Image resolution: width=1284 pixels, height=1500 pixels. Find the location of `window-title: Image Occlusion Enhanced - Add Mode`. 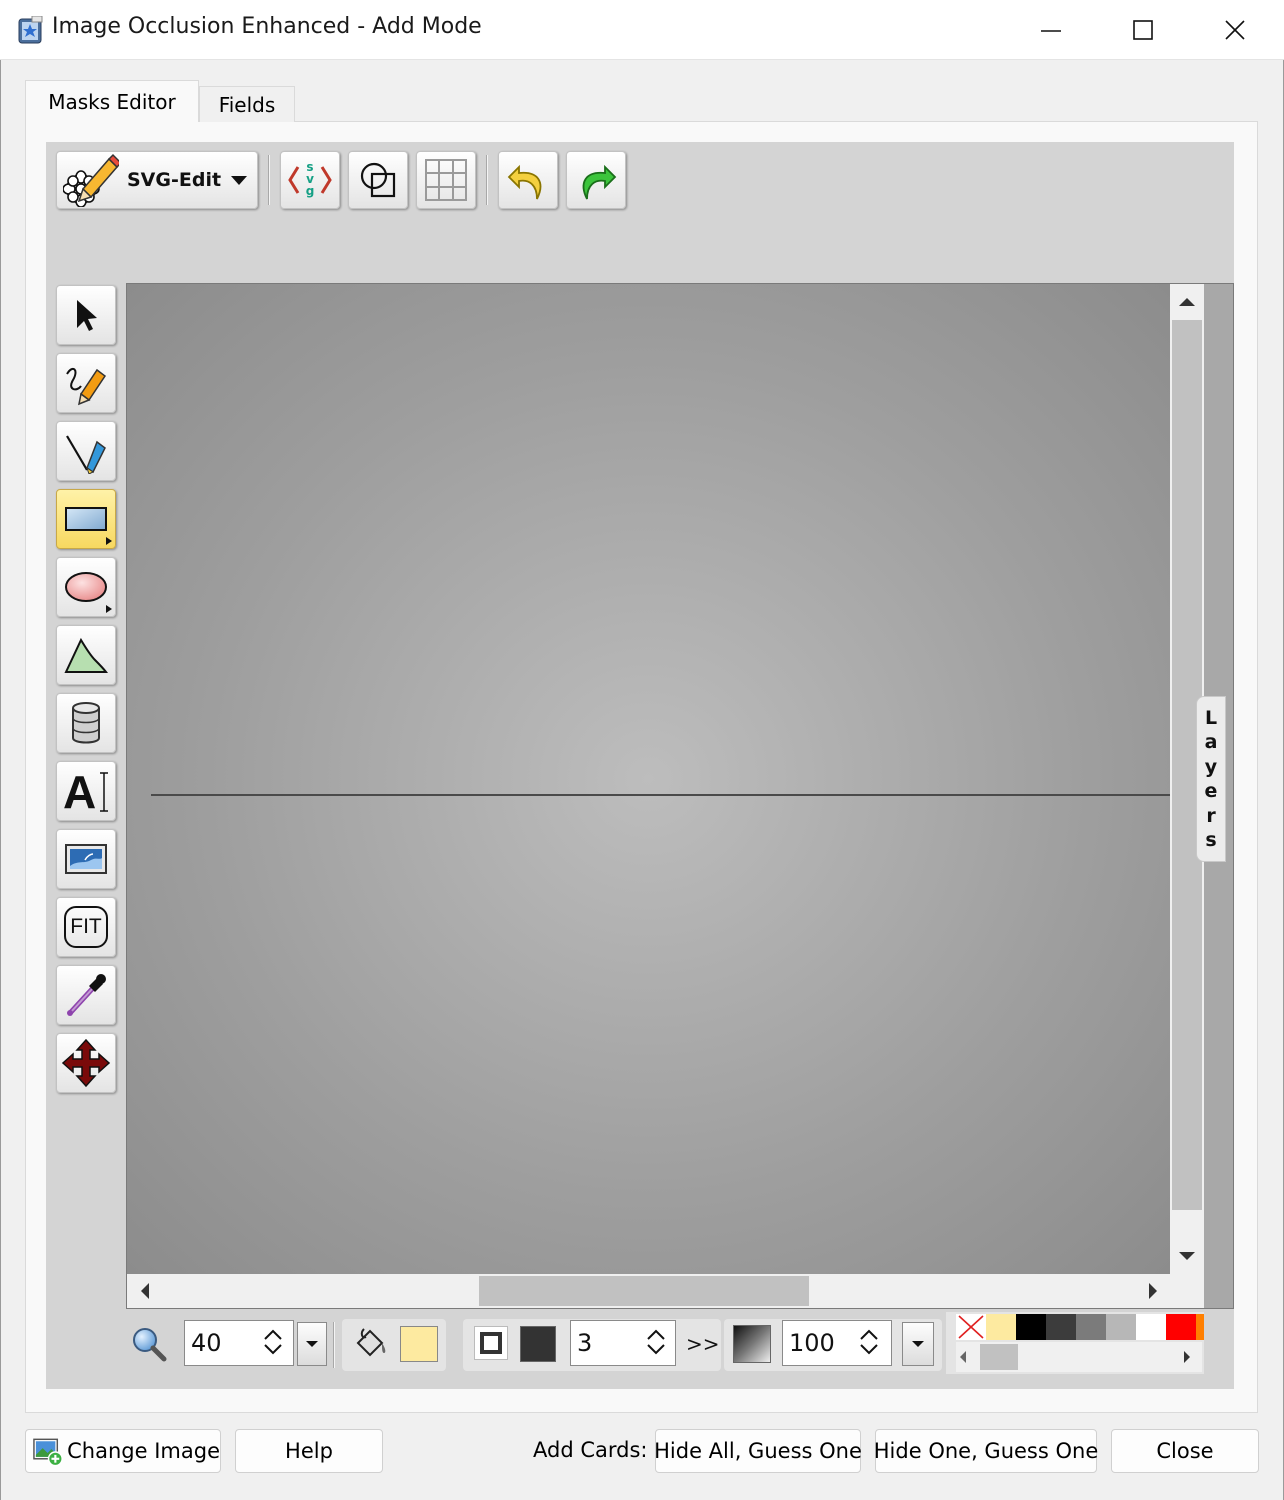

window-title: Image Occlusion Enhanced - Add Mode is located at coordinates (267, 26).